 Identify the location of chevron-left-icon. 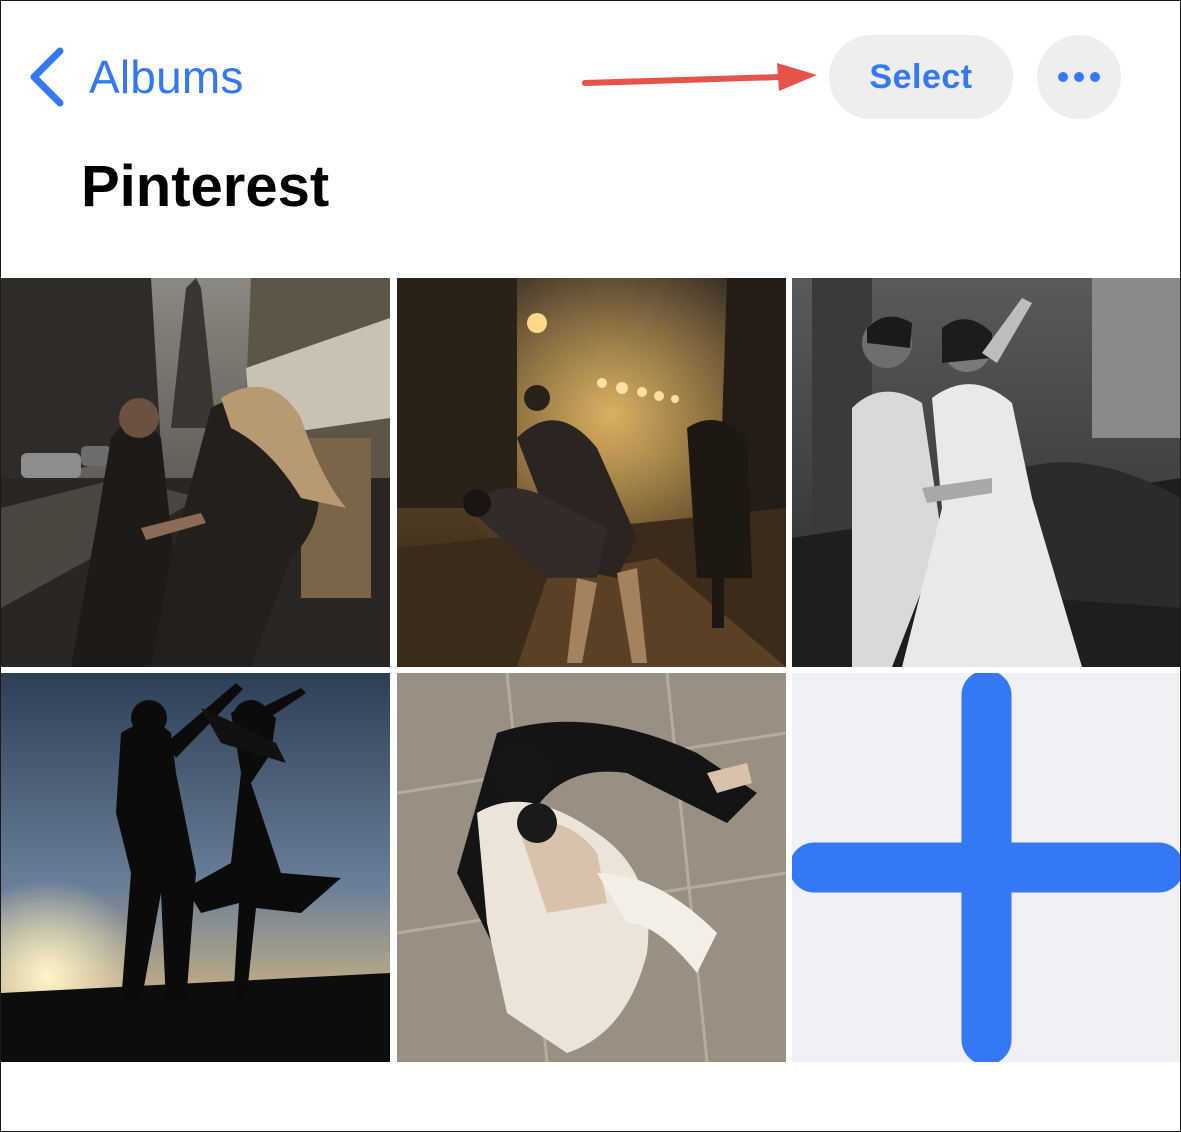
(47, 77).